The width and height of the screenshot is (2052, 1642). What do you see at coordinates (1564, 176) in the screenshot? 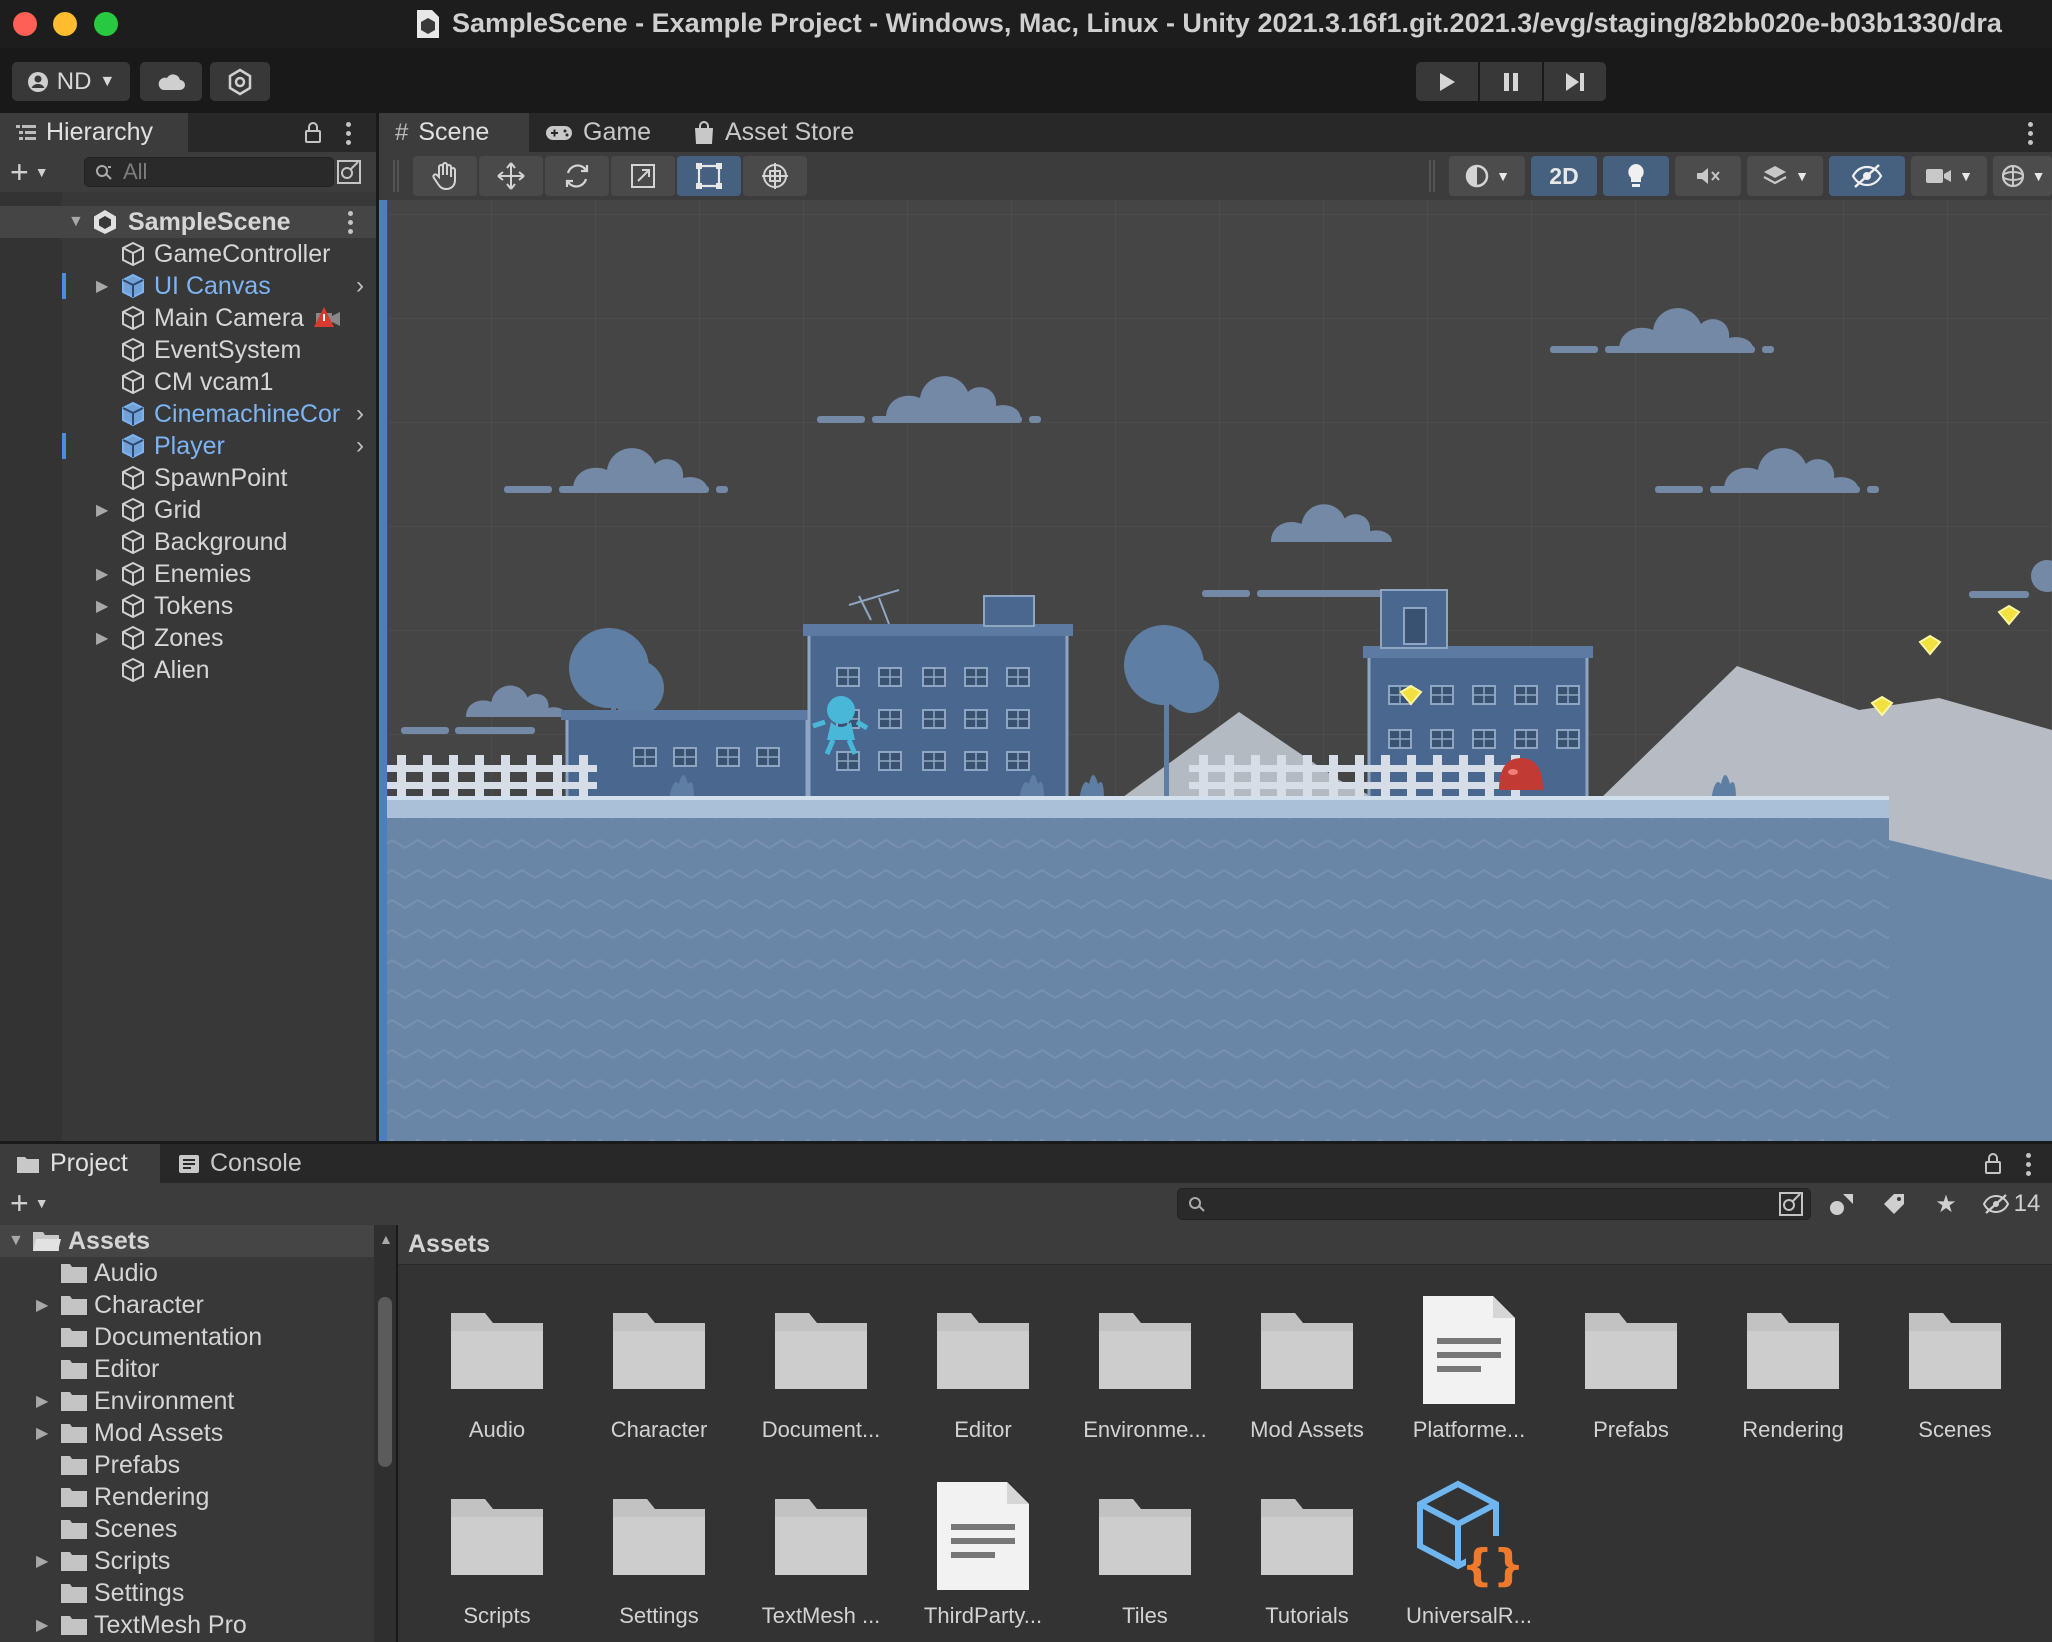
I see `toggle-2d-button: 2D` at bounding box center [1564, 176].